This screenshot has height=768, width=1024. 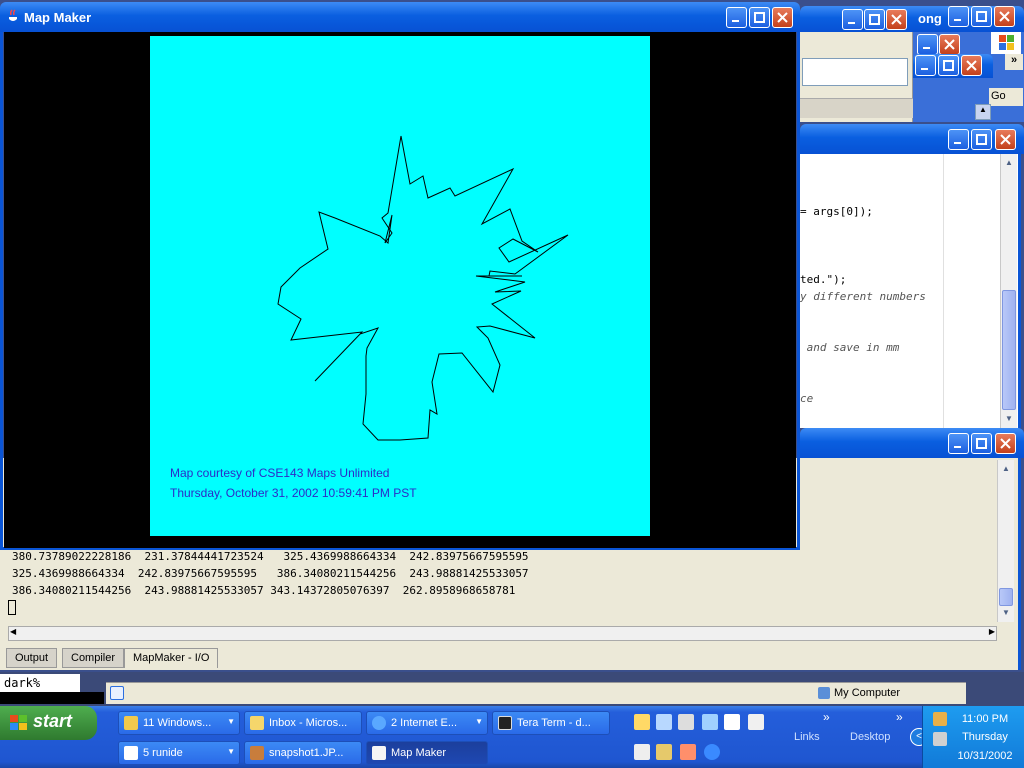 I want to click on windows-logo-icon, so click(x=1006, y=43).